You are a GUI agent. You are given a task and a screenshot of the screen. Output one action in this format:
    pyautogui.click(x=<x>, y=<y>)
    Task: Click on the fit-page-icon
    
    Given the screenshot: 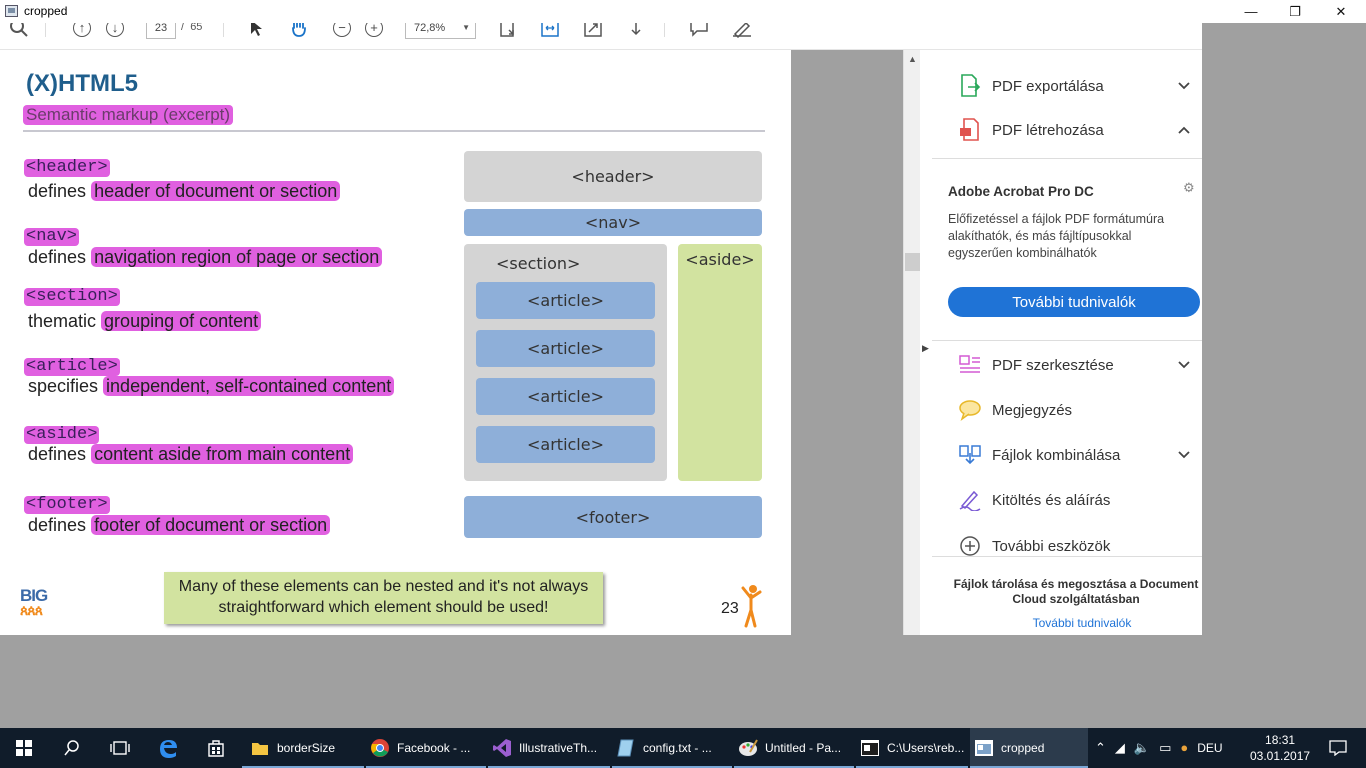 What is the action you would take?
    pyautogui.click(x=508, y=31)
    